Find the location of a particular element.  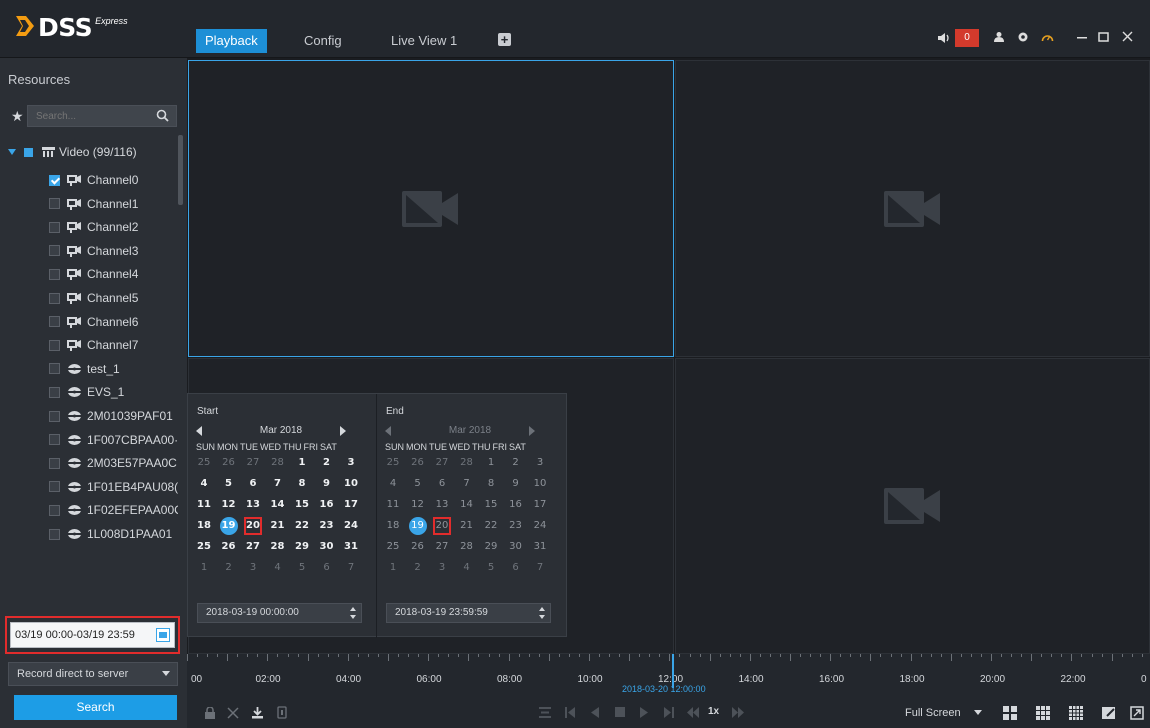

tab-playback: Playback is located at coordinates (231, 41).